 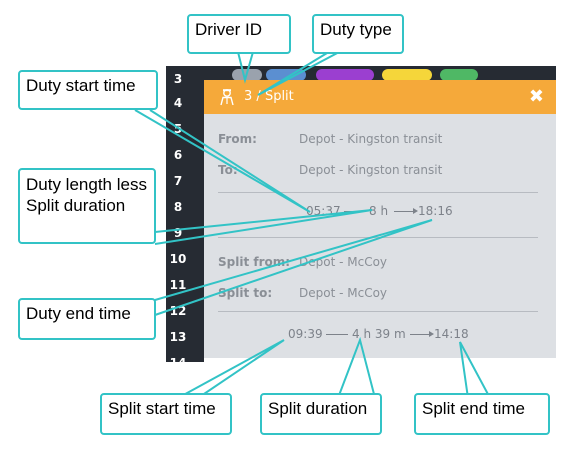 I want to click on leader-driver-id, so click(x=245, y=67).